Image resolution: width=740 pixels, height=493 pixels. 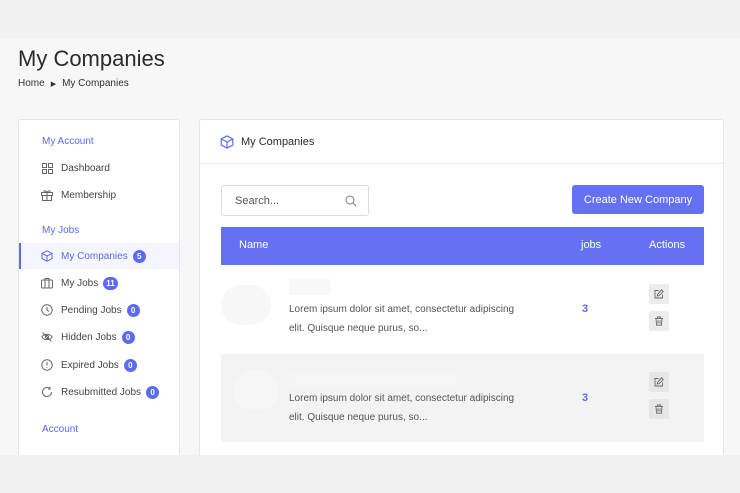 I want to click on page-title: My Companies, so click(x=91, y=58).